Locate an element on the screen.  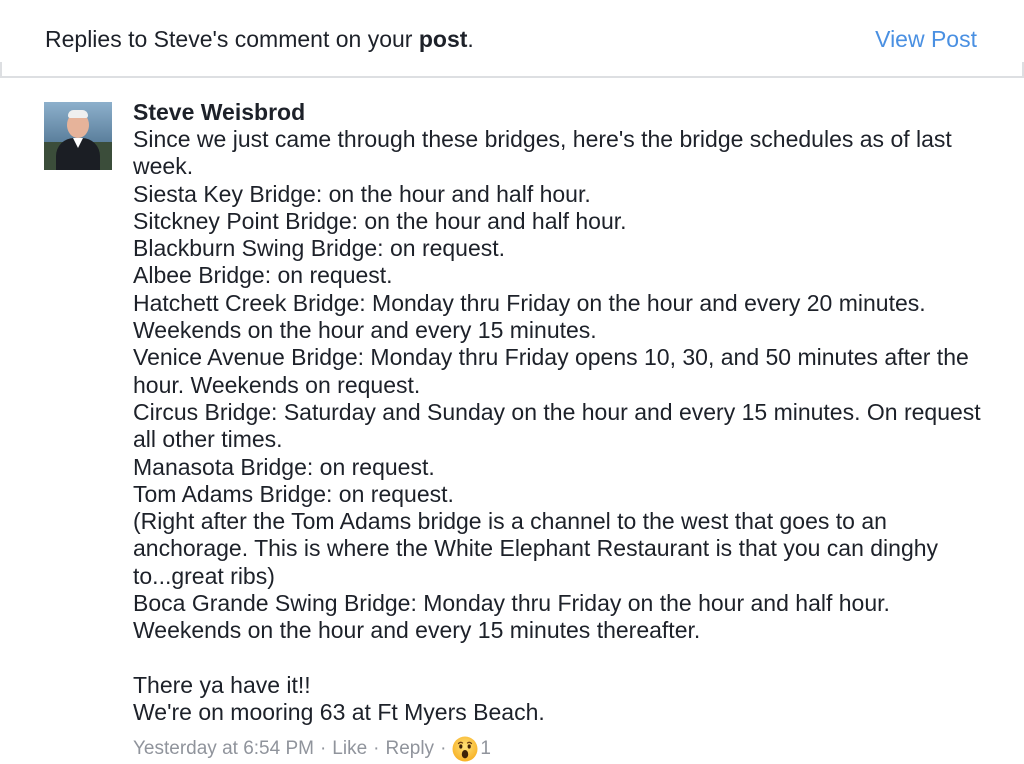
author-avatar is located at coordinates (78, 136).